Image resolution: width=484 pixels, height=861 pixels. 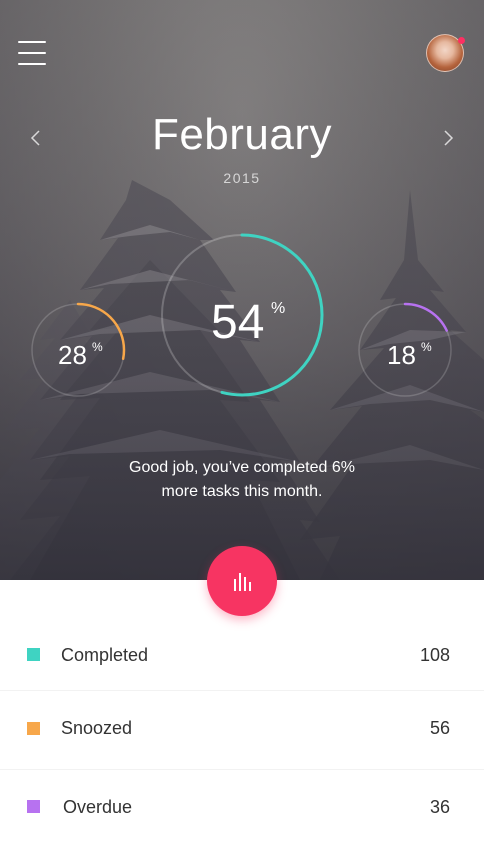 I want to click on completed-swatch, so click(x=33, y=654).